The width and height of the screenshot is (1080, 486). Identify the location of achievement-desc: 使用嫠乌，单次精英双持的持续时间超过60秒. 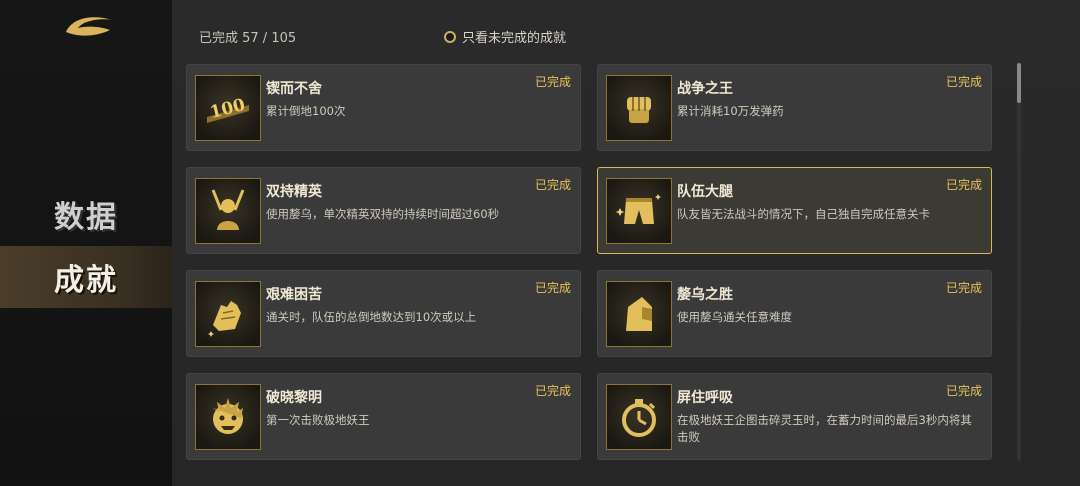
(383, 214).